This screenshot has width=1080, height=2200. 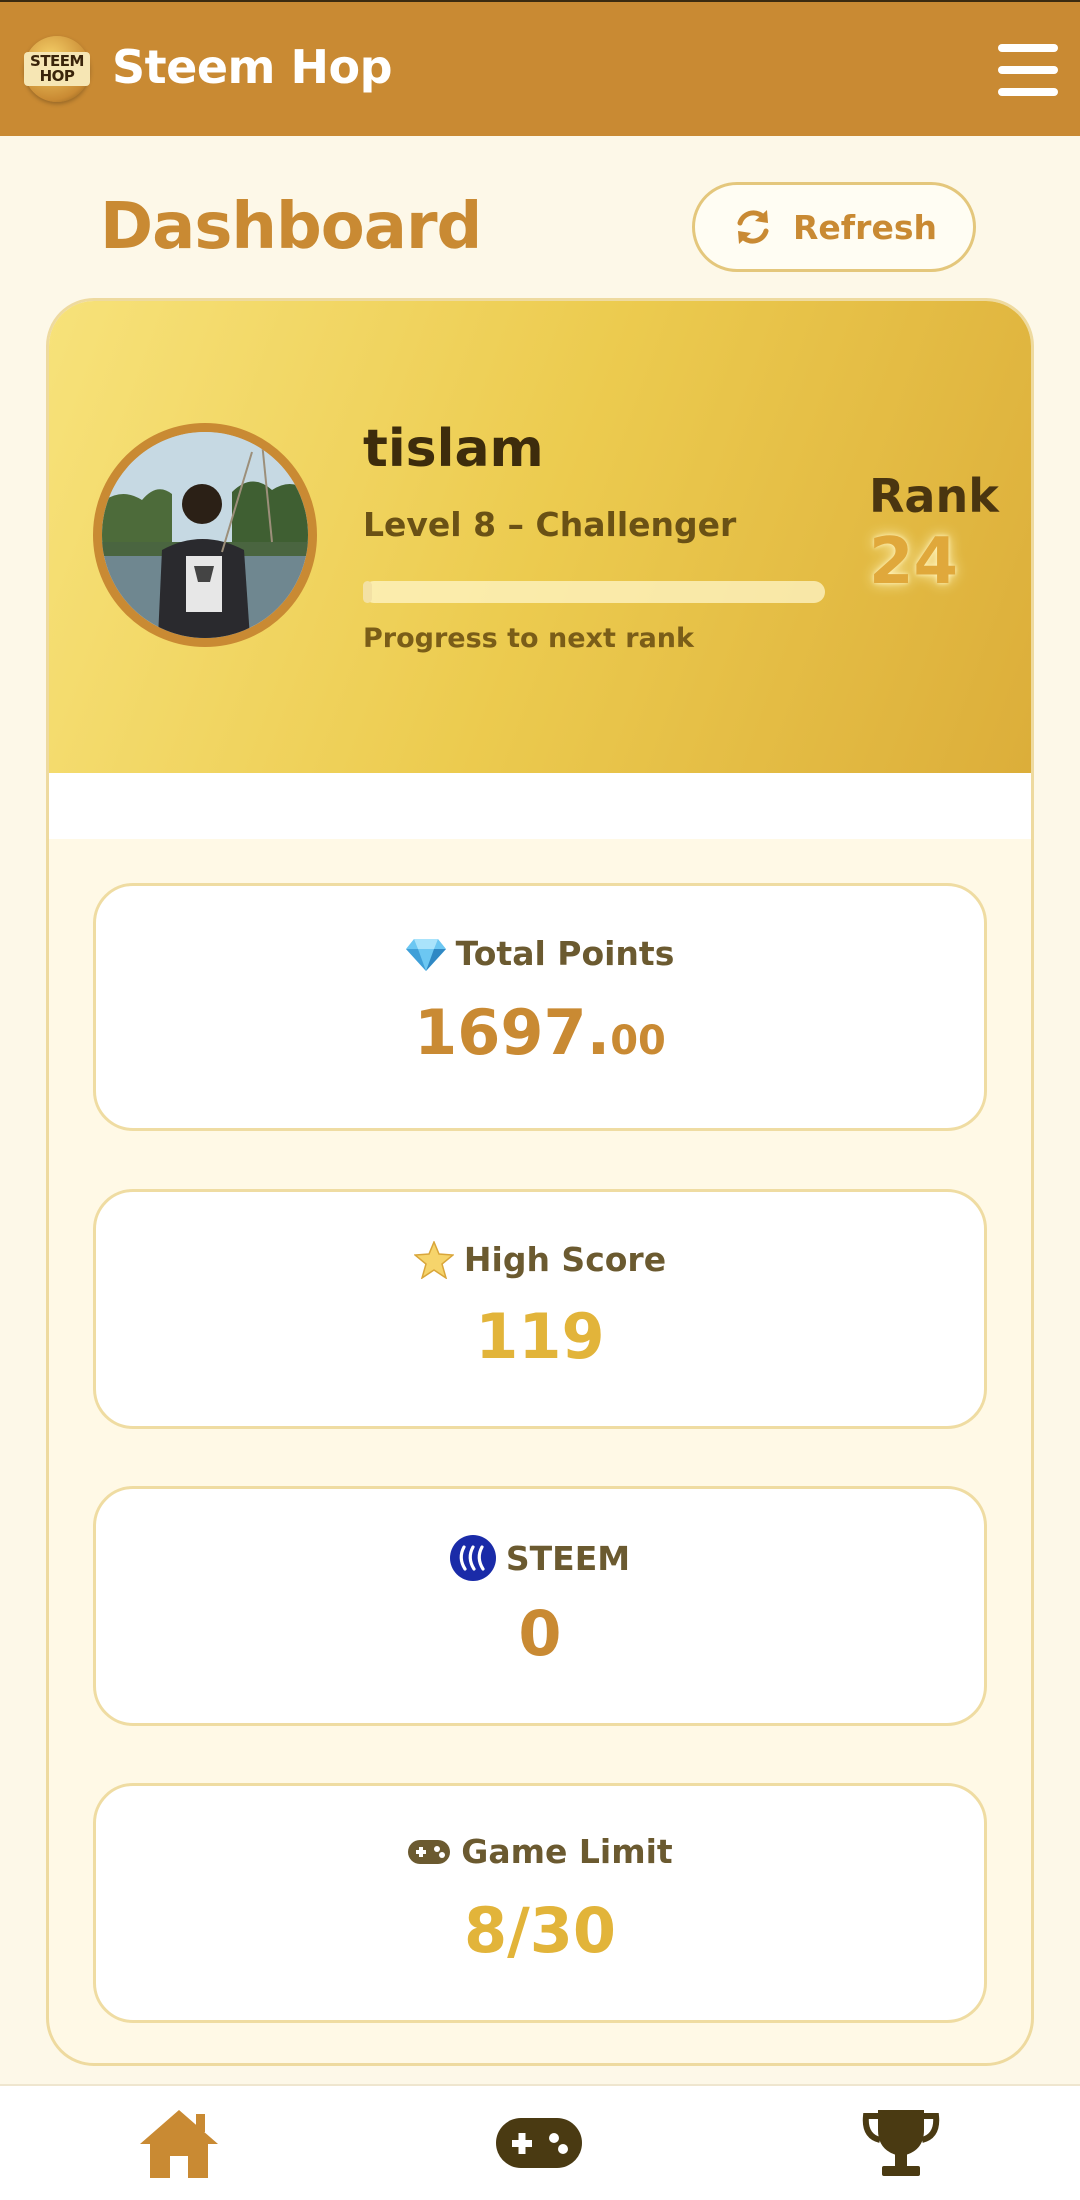 I want to click on total-points-decimal: 00, so click(x=638, y=1041).